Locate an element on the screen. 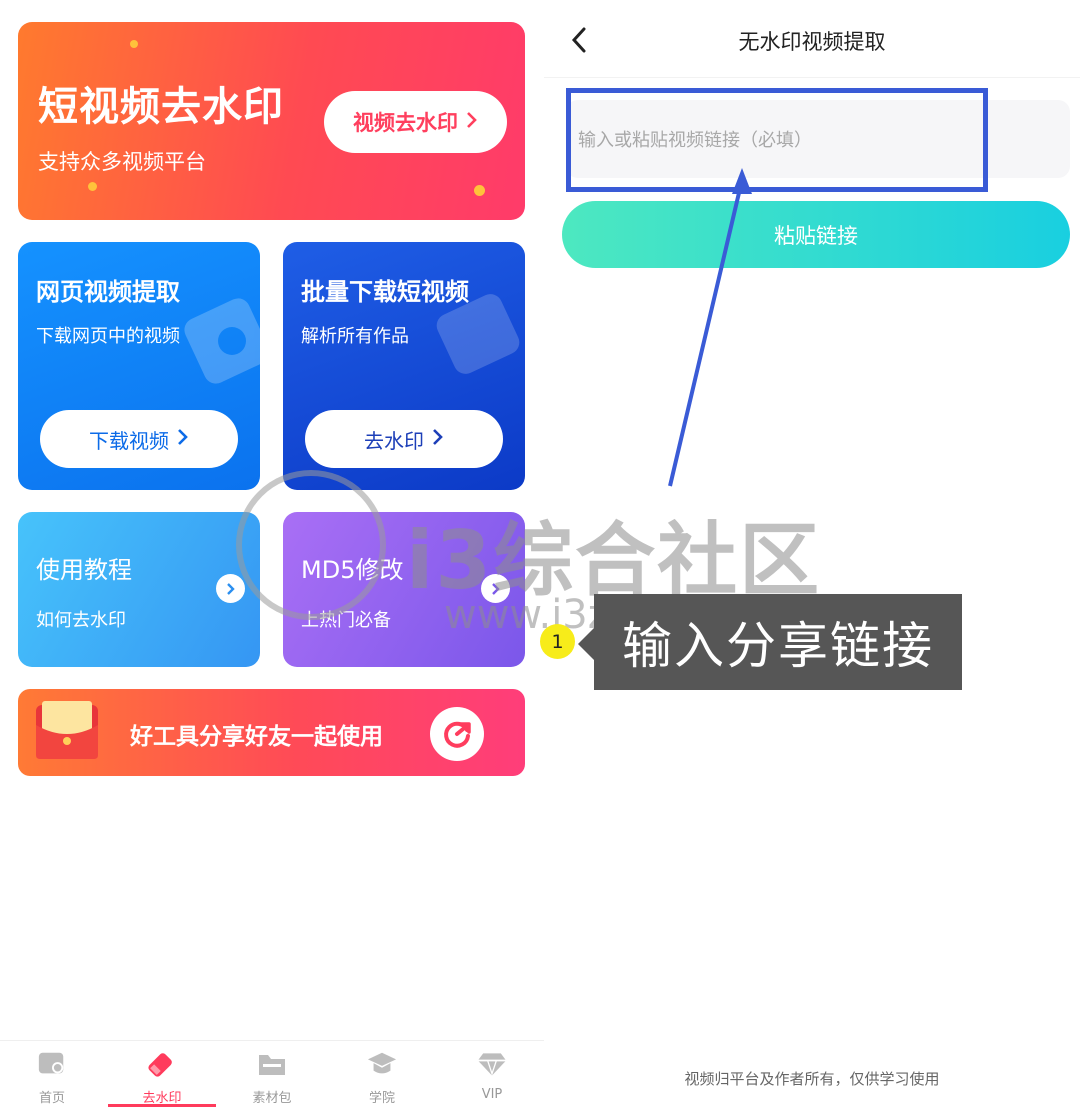  bottom-tab-bar: 首页 去水印 素材包 学院 VIP is located at coordinates (272, 1076).